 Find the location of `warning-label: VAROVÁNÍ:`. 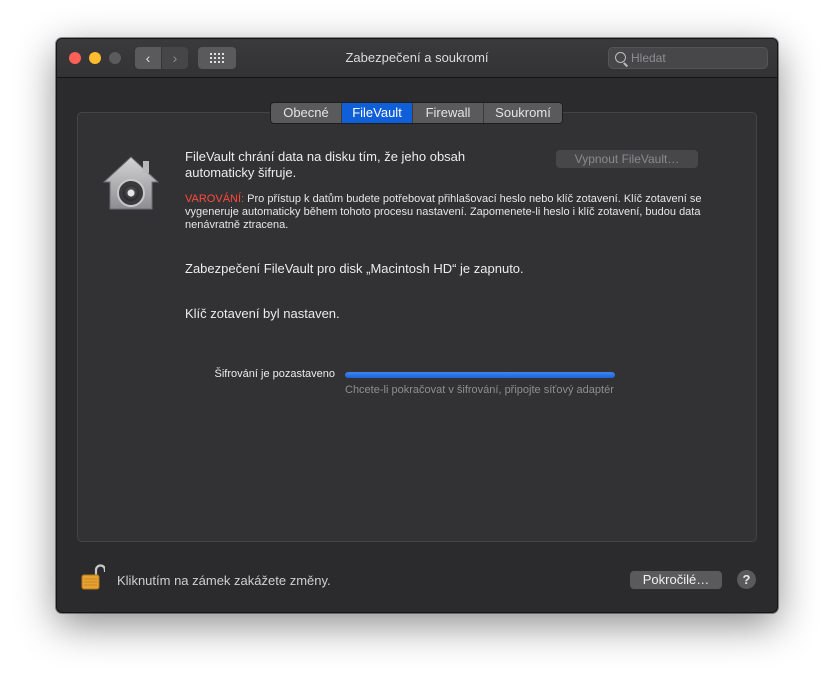

warning-label: VAROVÁNÍ: is located at coordinates (215, 199).